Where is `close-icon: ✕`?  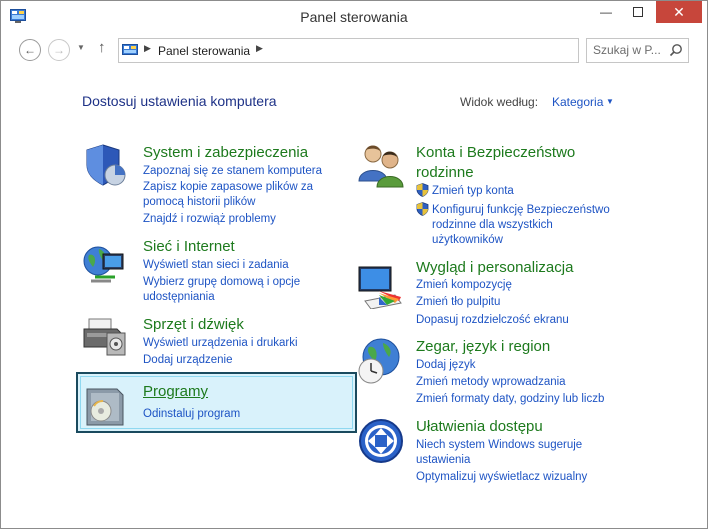
close-icon: ✕ is located at coordinates (679, 11).